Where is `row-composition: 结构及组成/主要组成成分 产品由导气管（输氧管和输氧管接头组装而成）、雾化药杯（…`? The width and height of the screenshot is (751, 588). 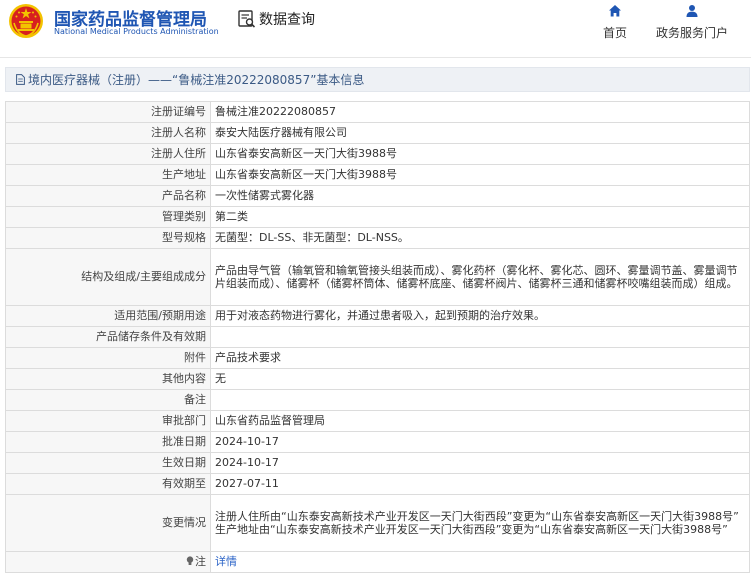
row-composition: 结构及组成/主要组成成分 产品由导气管（输氧管和输氧管接头组装而成）、雾化药杯（… is located at coordinates (377, 277).